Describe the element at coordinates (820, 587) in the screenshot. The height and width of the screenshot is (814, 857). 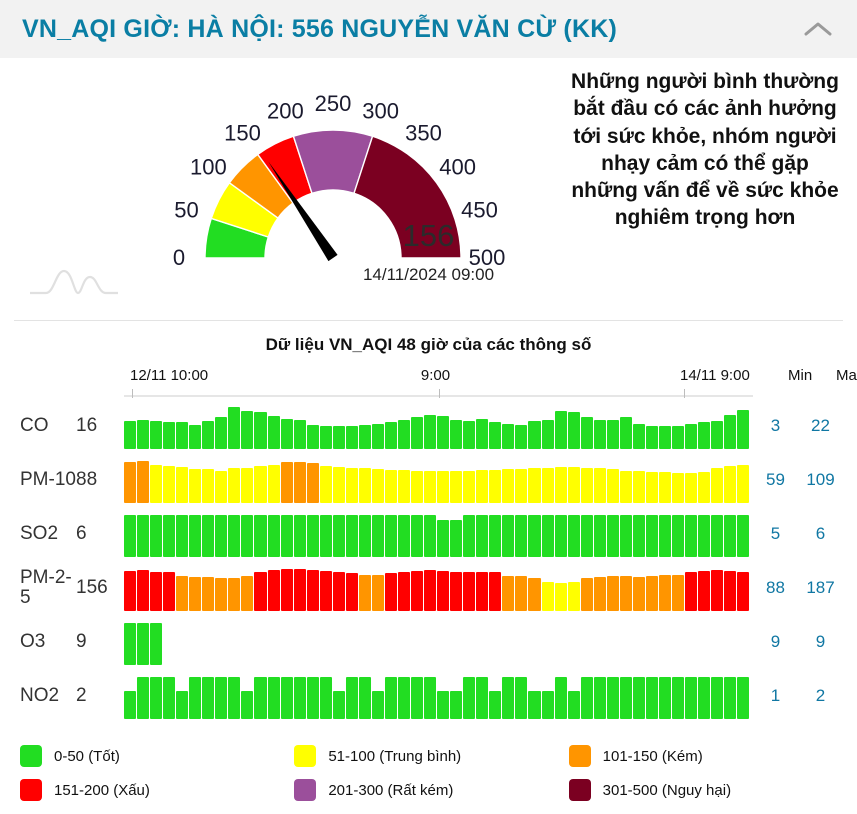
I see `parameter-max-value: 187` at that location.